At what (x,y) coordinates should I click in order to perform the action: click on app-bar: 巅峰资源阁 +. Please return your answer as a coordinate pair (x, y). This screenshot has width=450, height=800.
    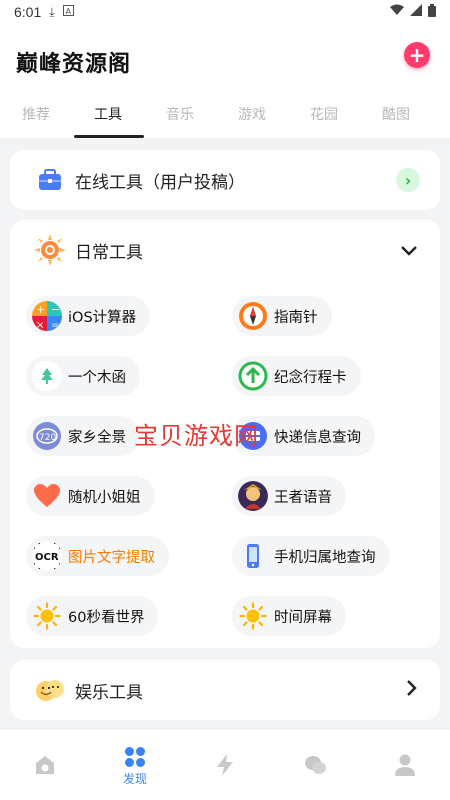
    Looking at the image, I should click on (225, 58).